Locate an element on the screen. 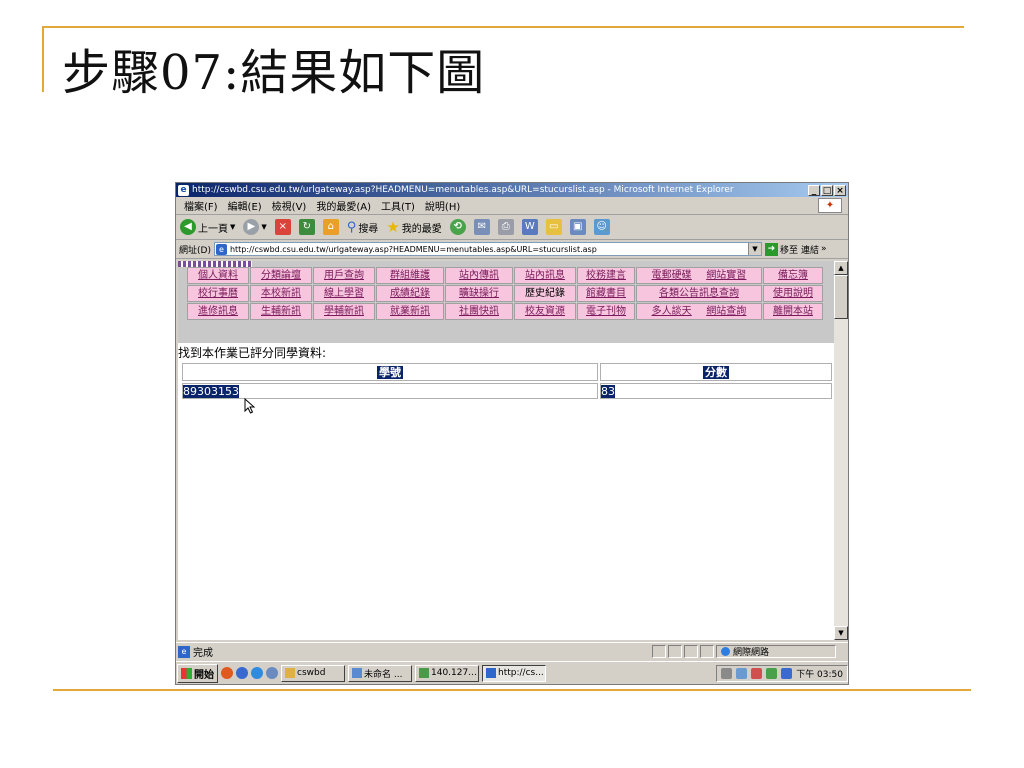 This screenshot has height=768, width=1024. nav-link: 進修訊息 is located at coordinates (218, 311).